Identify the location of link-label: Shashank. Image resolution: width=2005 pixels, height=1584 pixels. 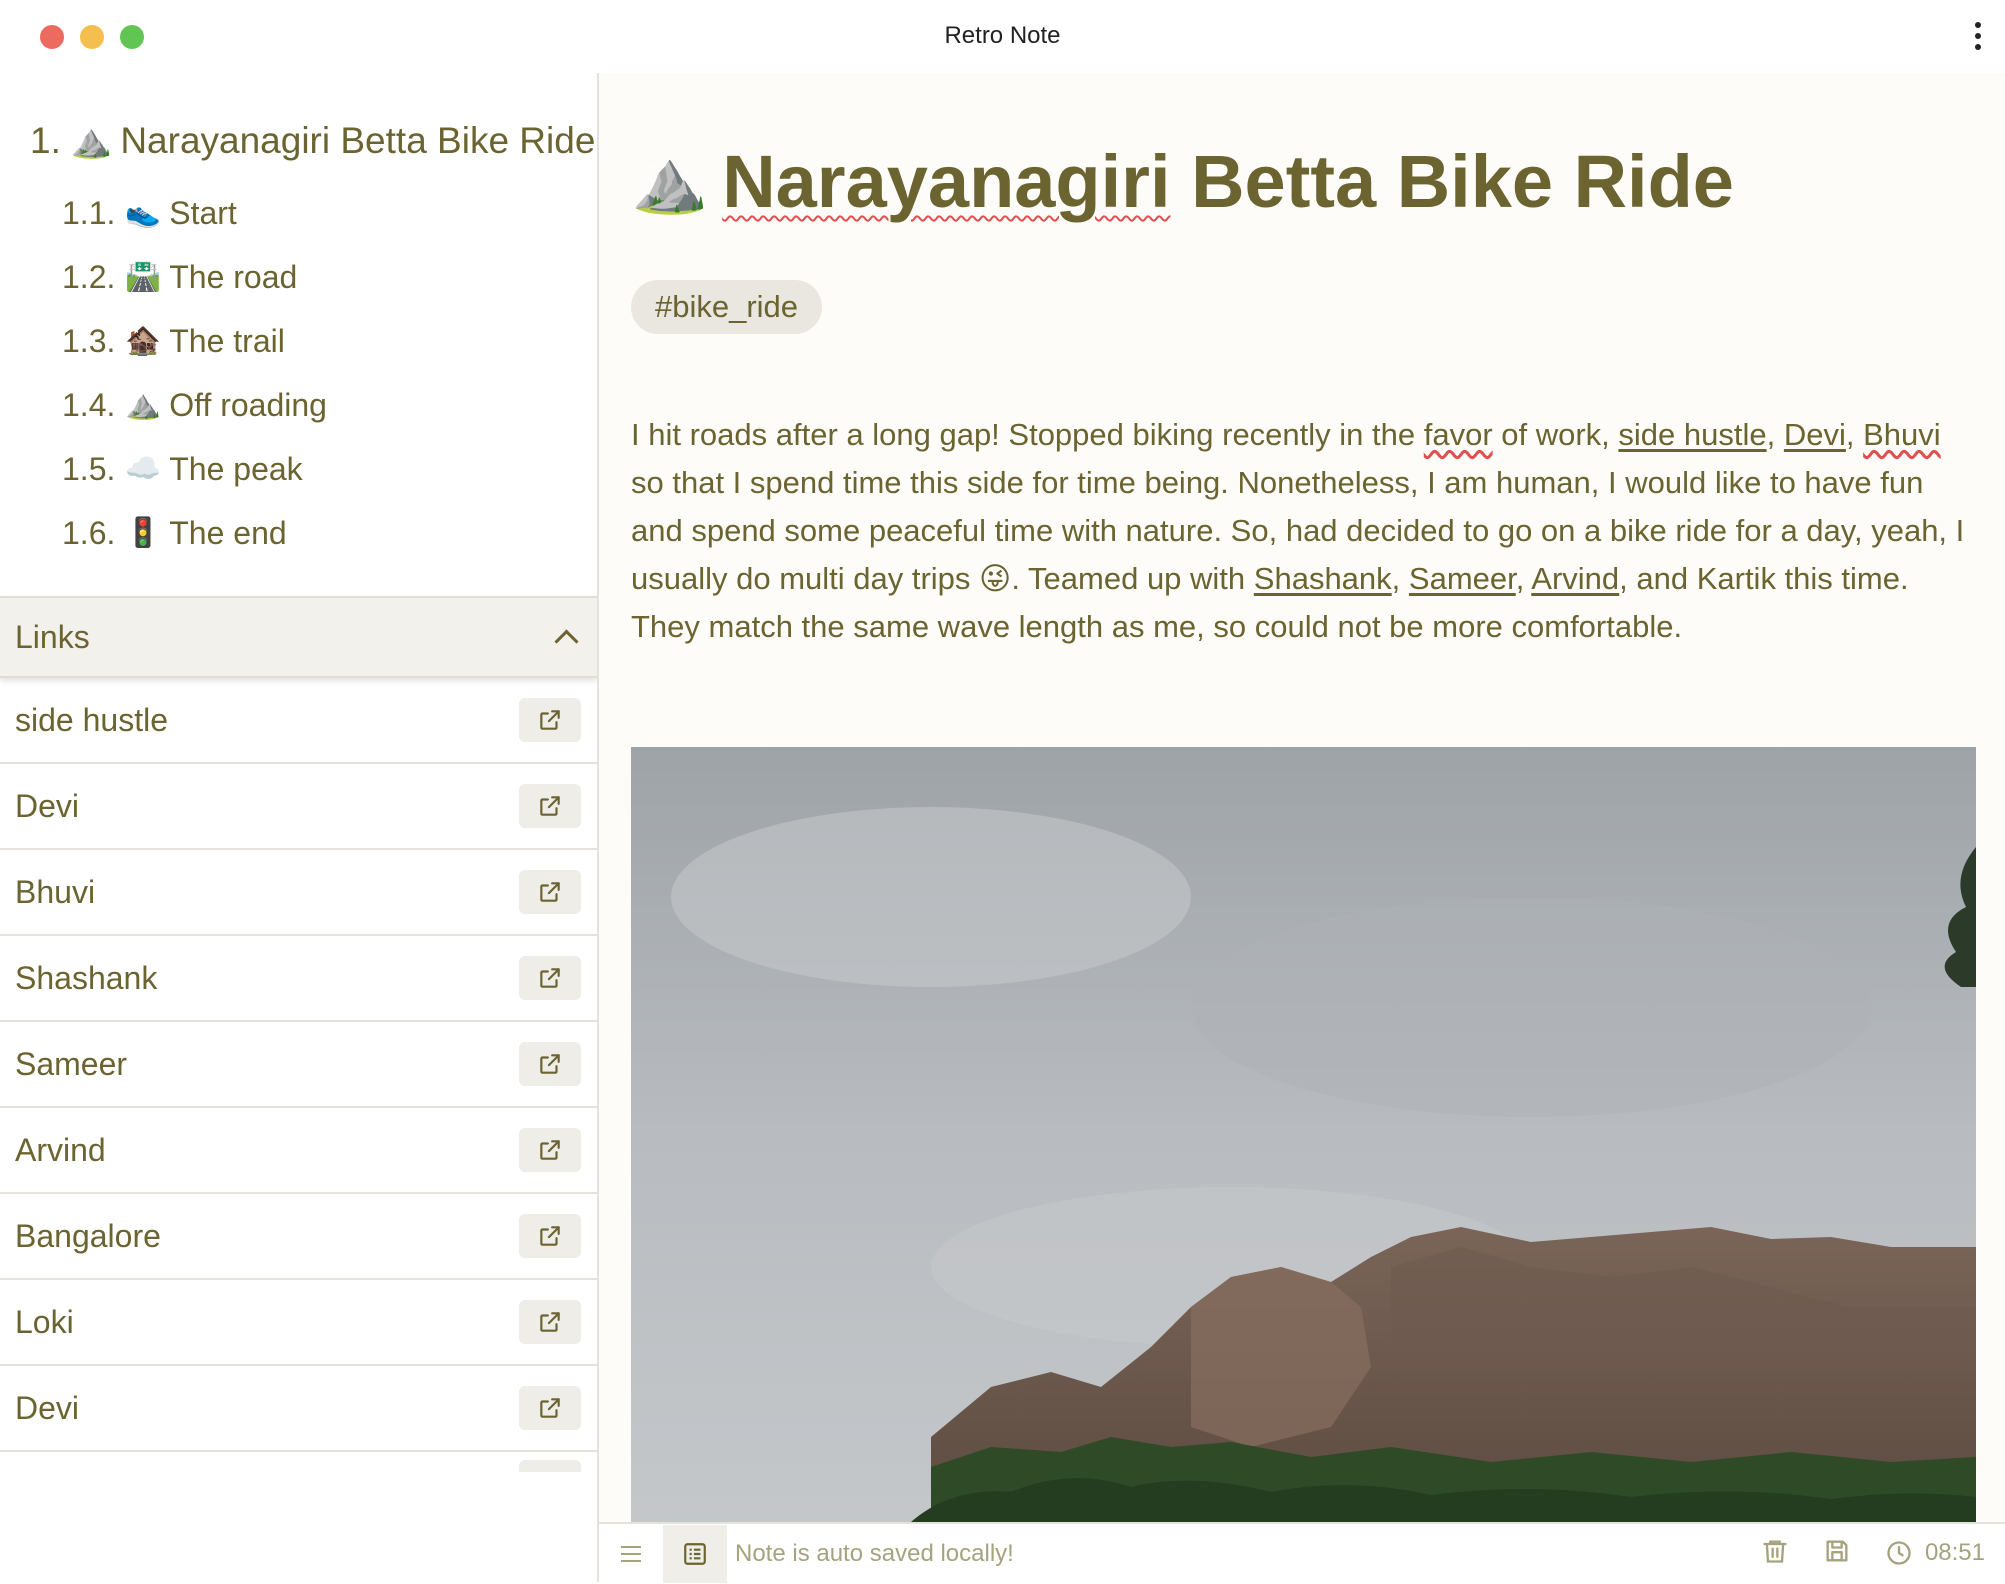
(86, 978).